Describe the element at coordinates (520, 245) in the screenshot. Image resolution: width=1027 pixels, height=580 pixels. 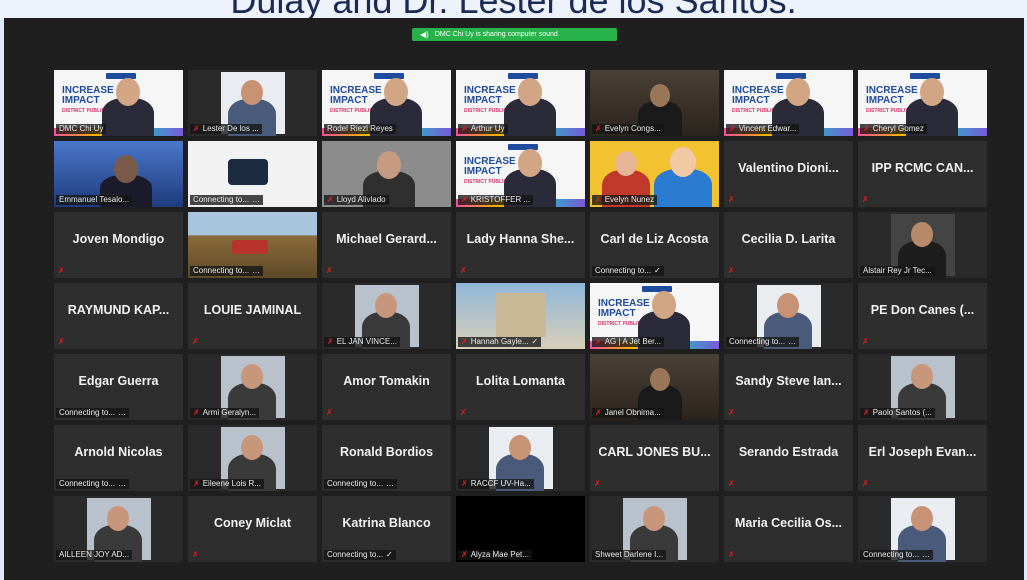
I see `participant-tile: Lady Hanna She... ✗` at that location.